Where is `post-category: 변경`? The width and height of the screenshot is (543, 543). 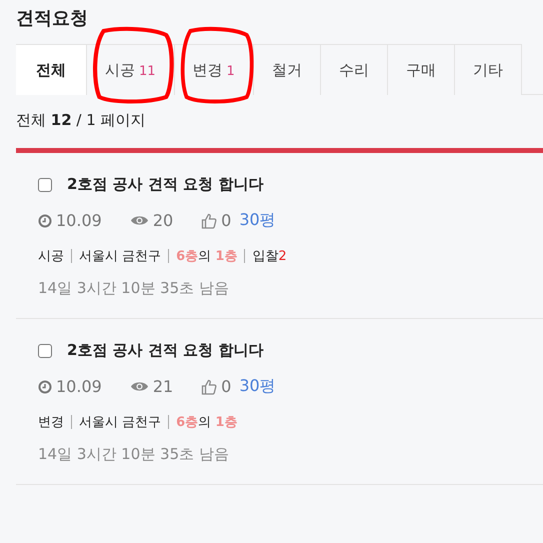
post-category: 변경 is located at coordinates (51, 422).